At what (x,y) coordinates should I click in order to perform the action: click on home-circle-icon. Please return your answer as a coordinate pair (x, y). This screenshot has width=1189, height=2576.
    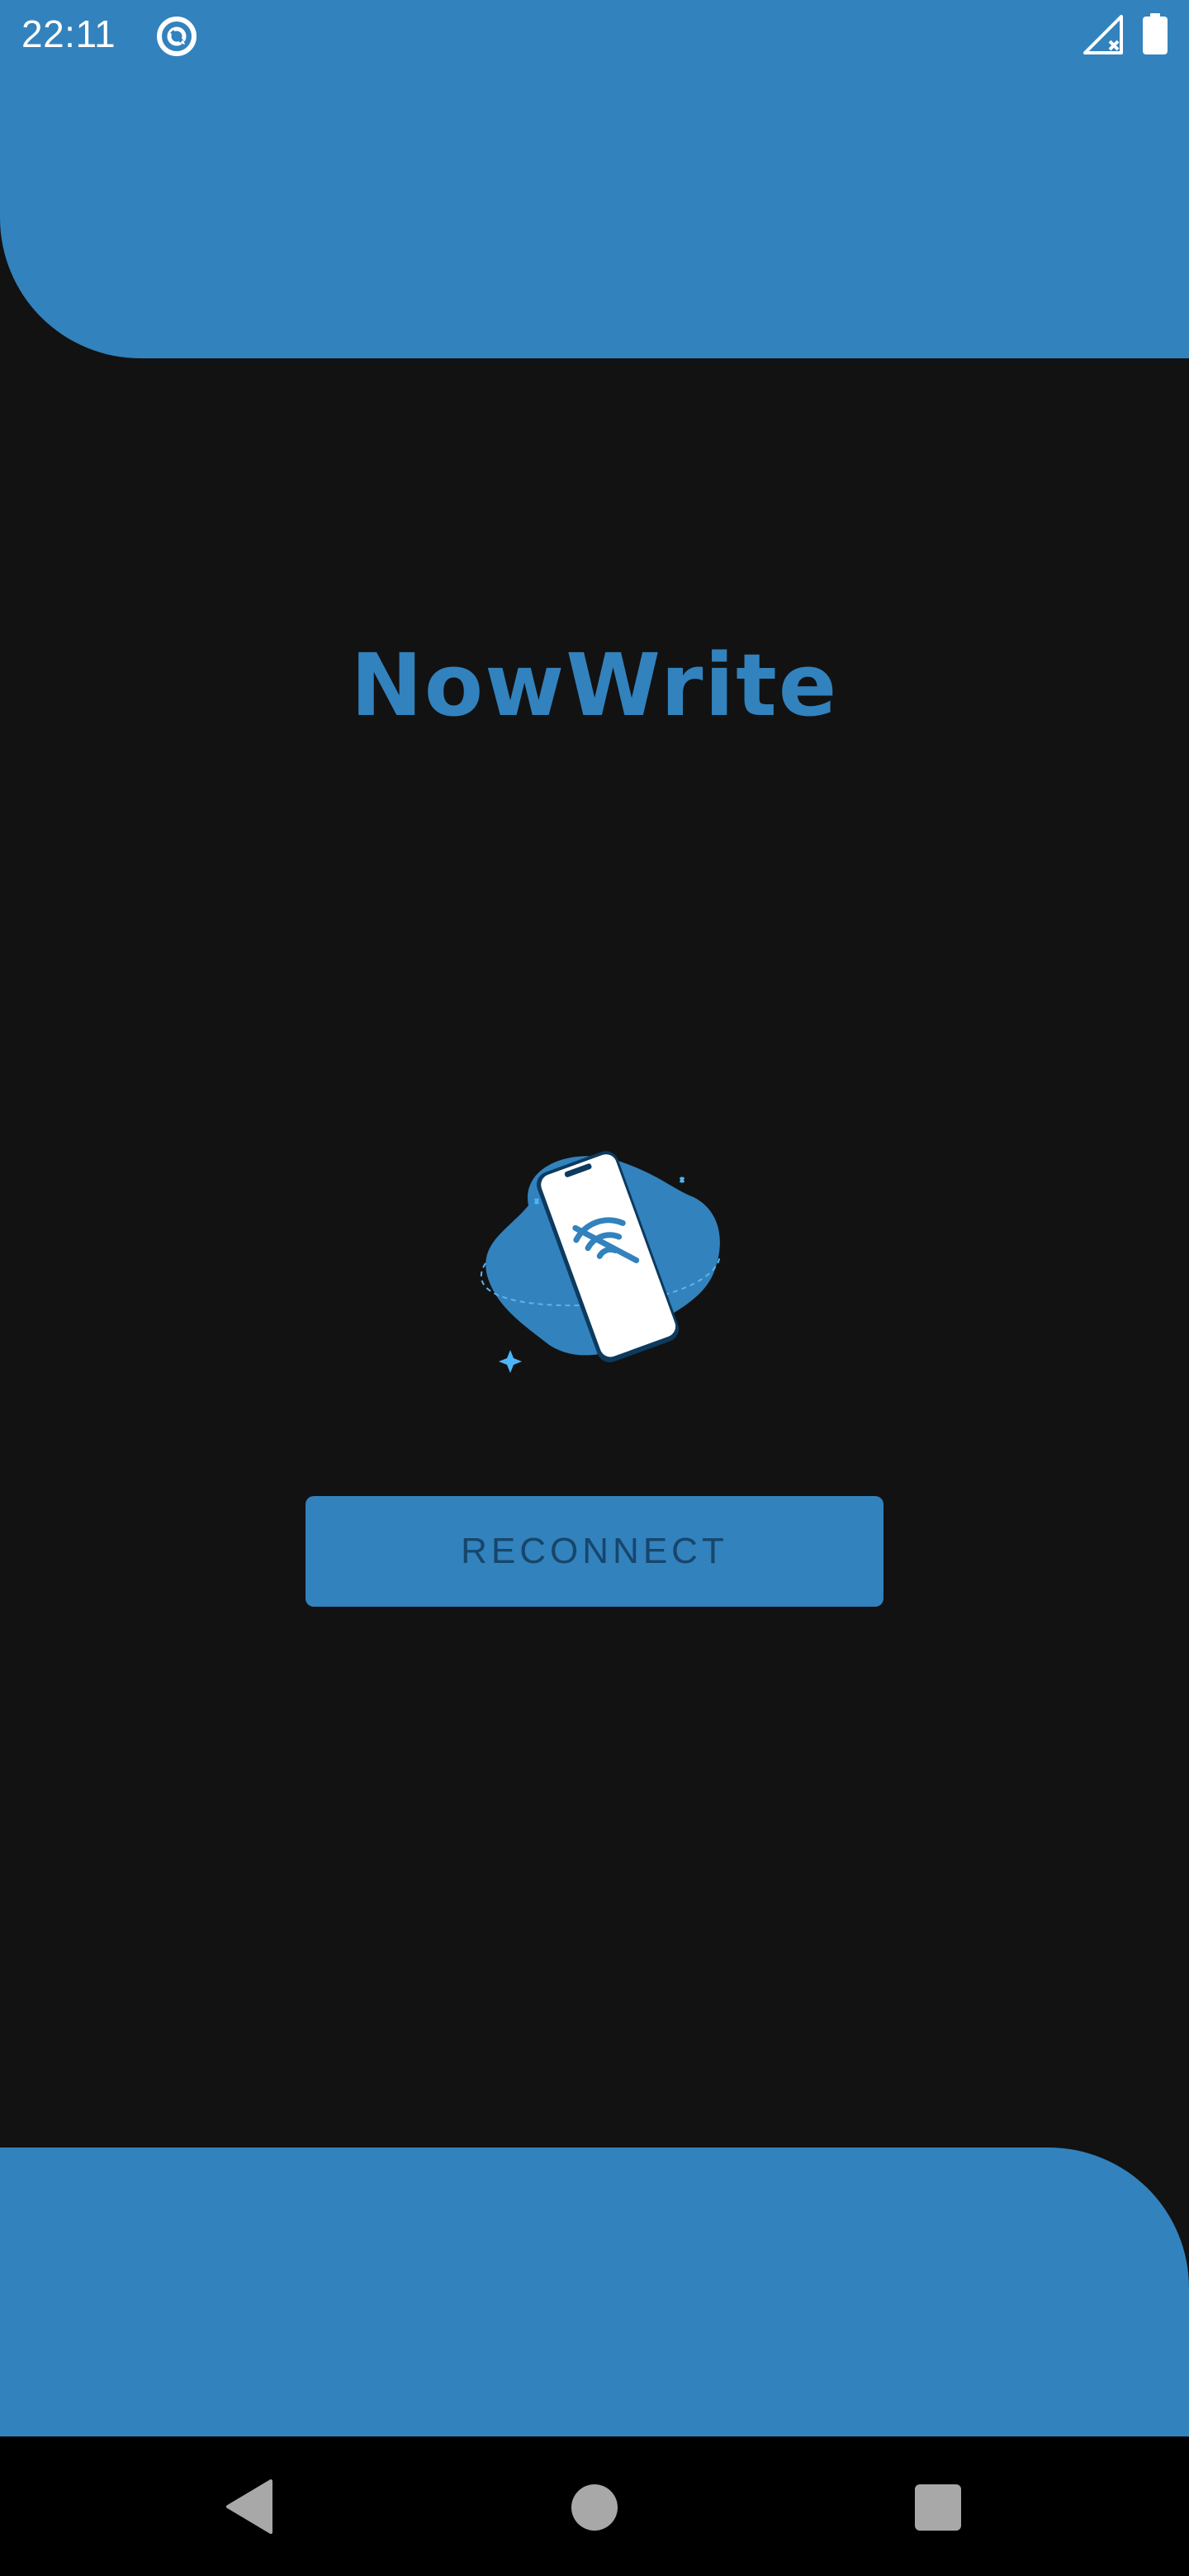
    Looking at the image, I should click on (594, 2507).